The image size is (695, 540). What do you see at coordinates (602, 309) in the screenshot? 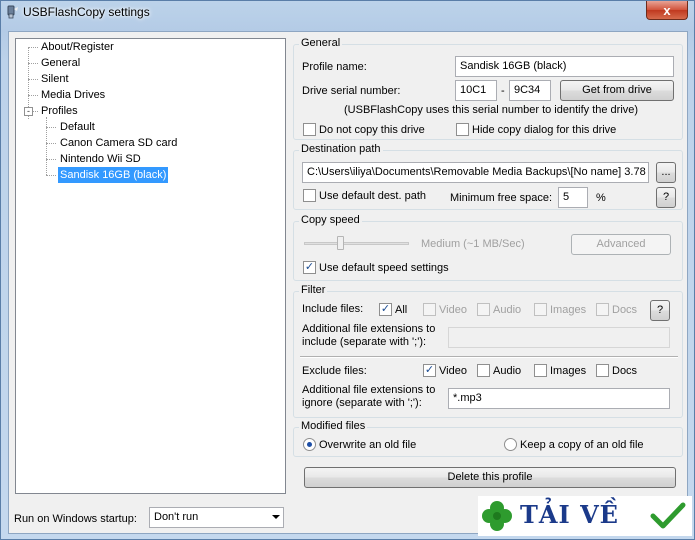
I see `include-docs-checkbox` at bounding box center [602, 309].